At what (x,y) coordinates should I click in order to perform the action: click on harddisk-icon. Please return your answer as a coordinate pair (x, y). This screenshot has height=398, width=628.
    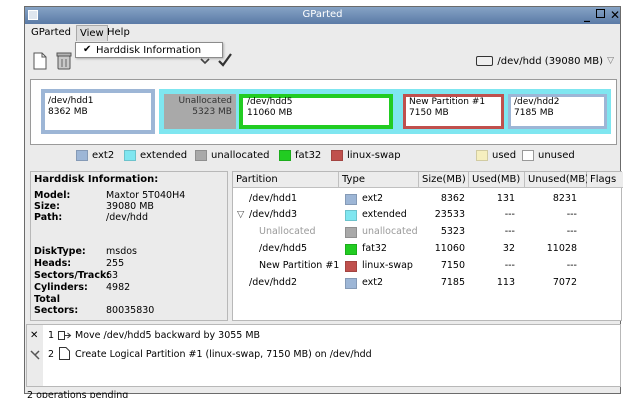
    Looking at the image, I should click on (485, 61).